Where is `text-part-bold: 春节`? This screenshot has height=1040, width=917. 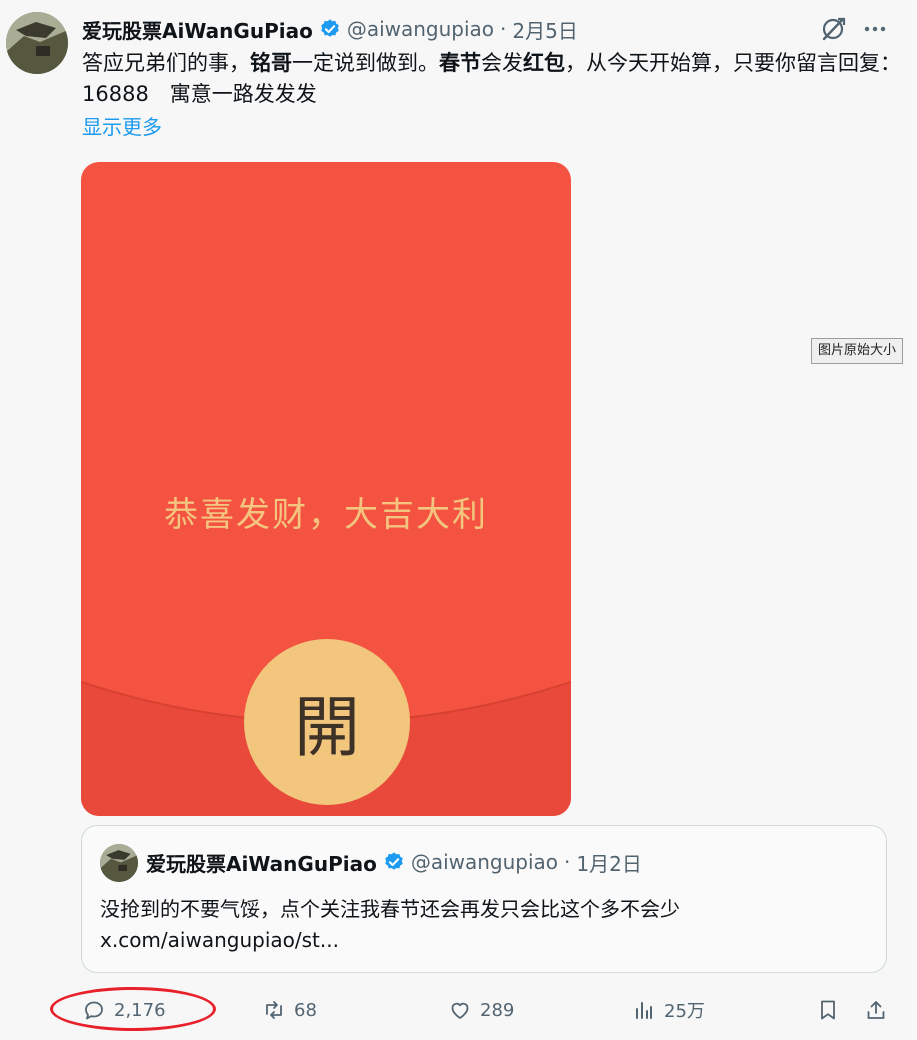
text-part-bold: 春节 is located at coordinates (460, 63).